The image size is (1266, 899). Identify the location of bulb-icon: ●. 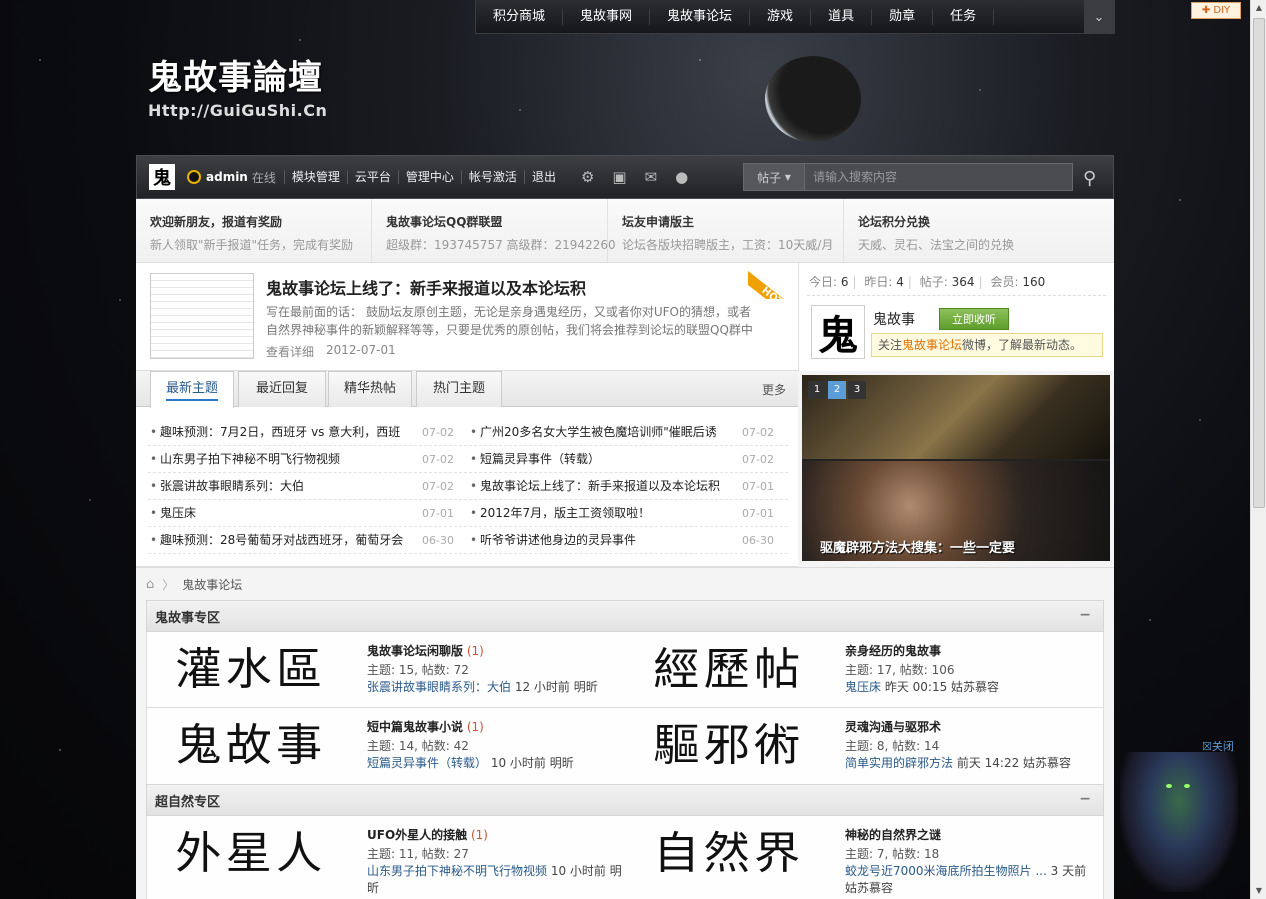
(681, 177).